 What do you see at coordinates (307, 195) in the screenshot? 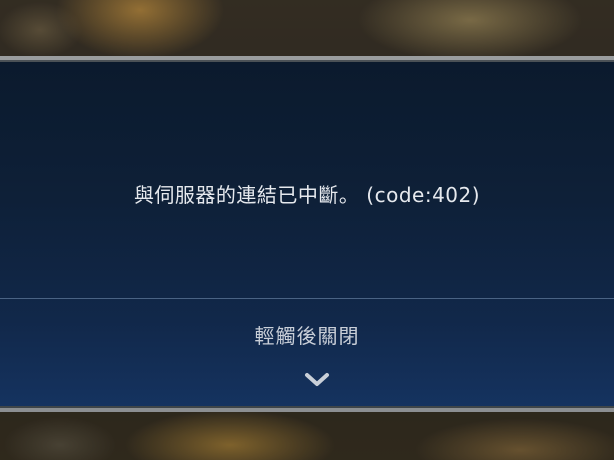
I see `error-message: 與伺服器的連結已中斷。 (code:402)` at bounding box center [307, 195].